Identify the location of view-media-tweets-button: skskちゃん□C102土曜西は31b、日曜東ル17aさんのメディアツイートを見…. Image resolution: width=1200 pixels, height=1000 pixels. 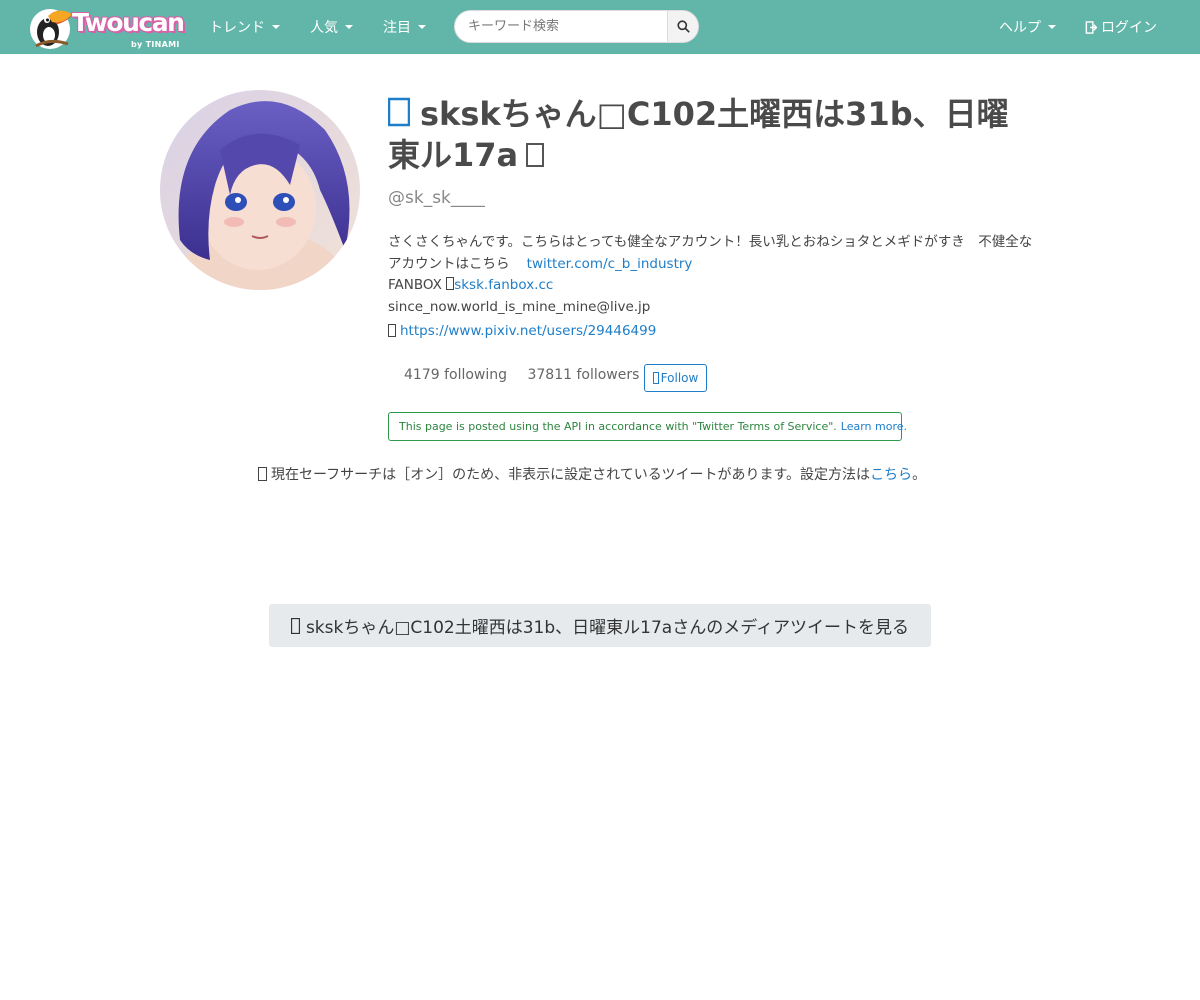
(600, 625).